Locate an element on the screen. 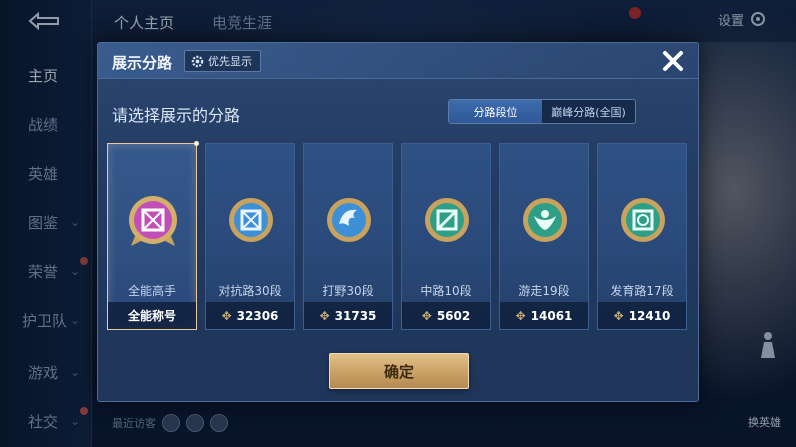 Image resolution: width=796 pixels, height=447 pixels. lane-card-stat: ✥ 12410 is located at coordinates (642, 315).